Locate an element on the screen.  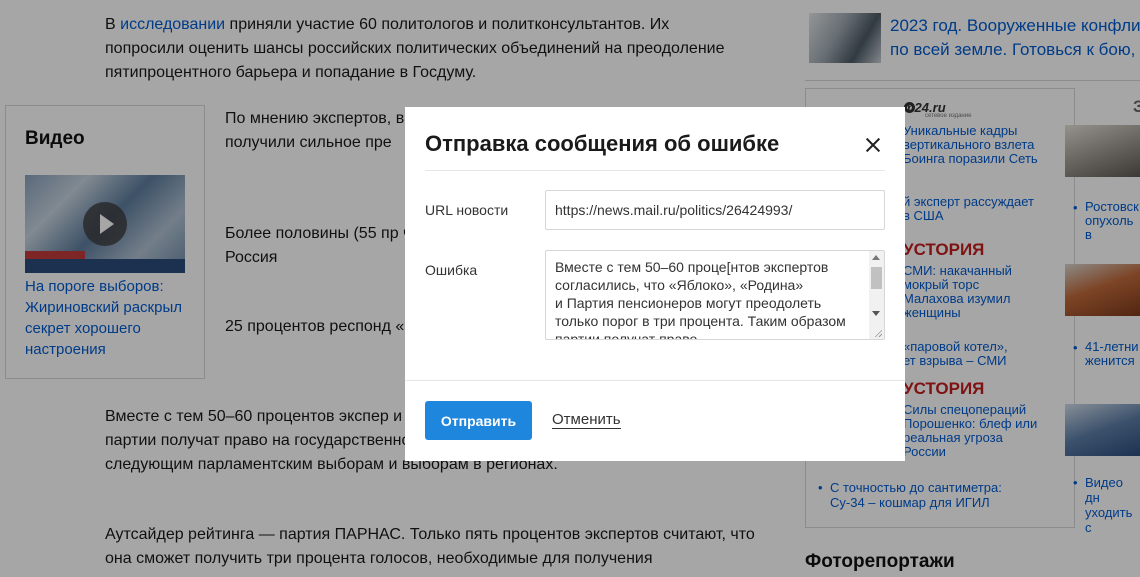
send-button: Отправить is located at coordinates (478, 420).